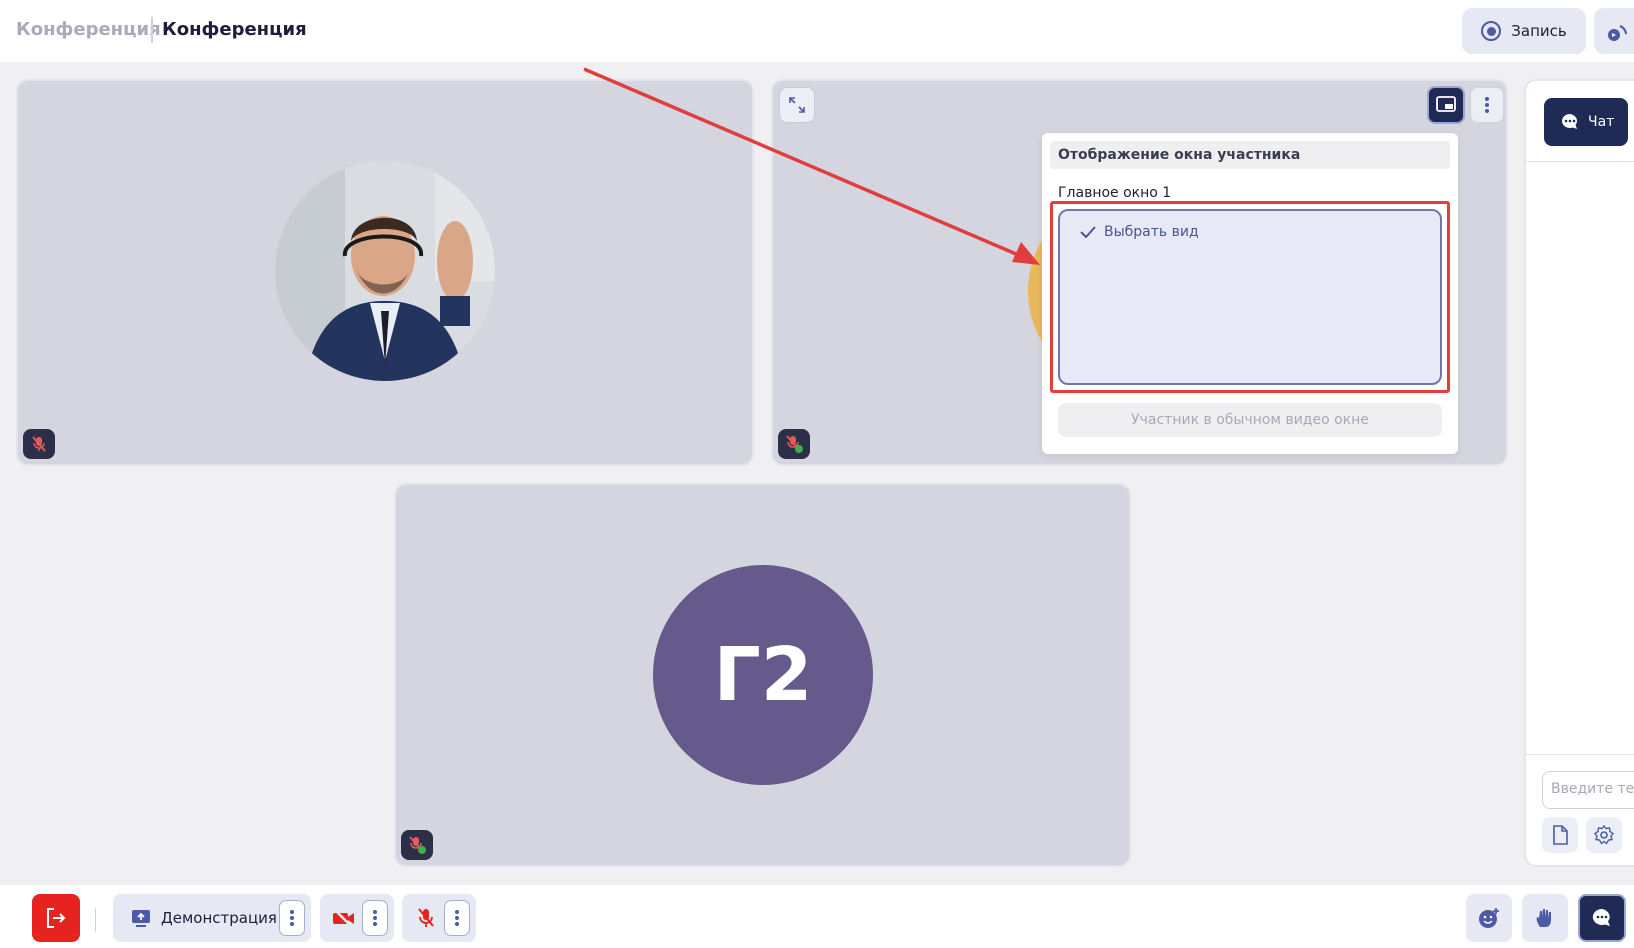  I want to click on gear-icon, so click(1604, 835).